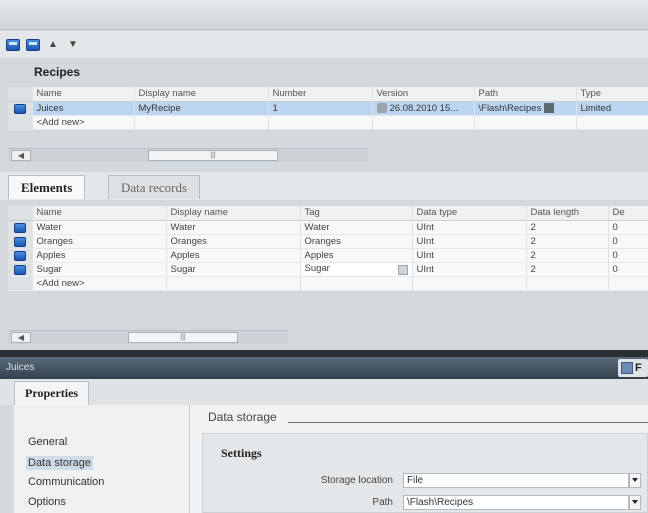 The height and width of the screenshot is (513, 648). Describe the element at coordinates (627, 368) in the screenshot. I see `properties-view-icon` at that location.